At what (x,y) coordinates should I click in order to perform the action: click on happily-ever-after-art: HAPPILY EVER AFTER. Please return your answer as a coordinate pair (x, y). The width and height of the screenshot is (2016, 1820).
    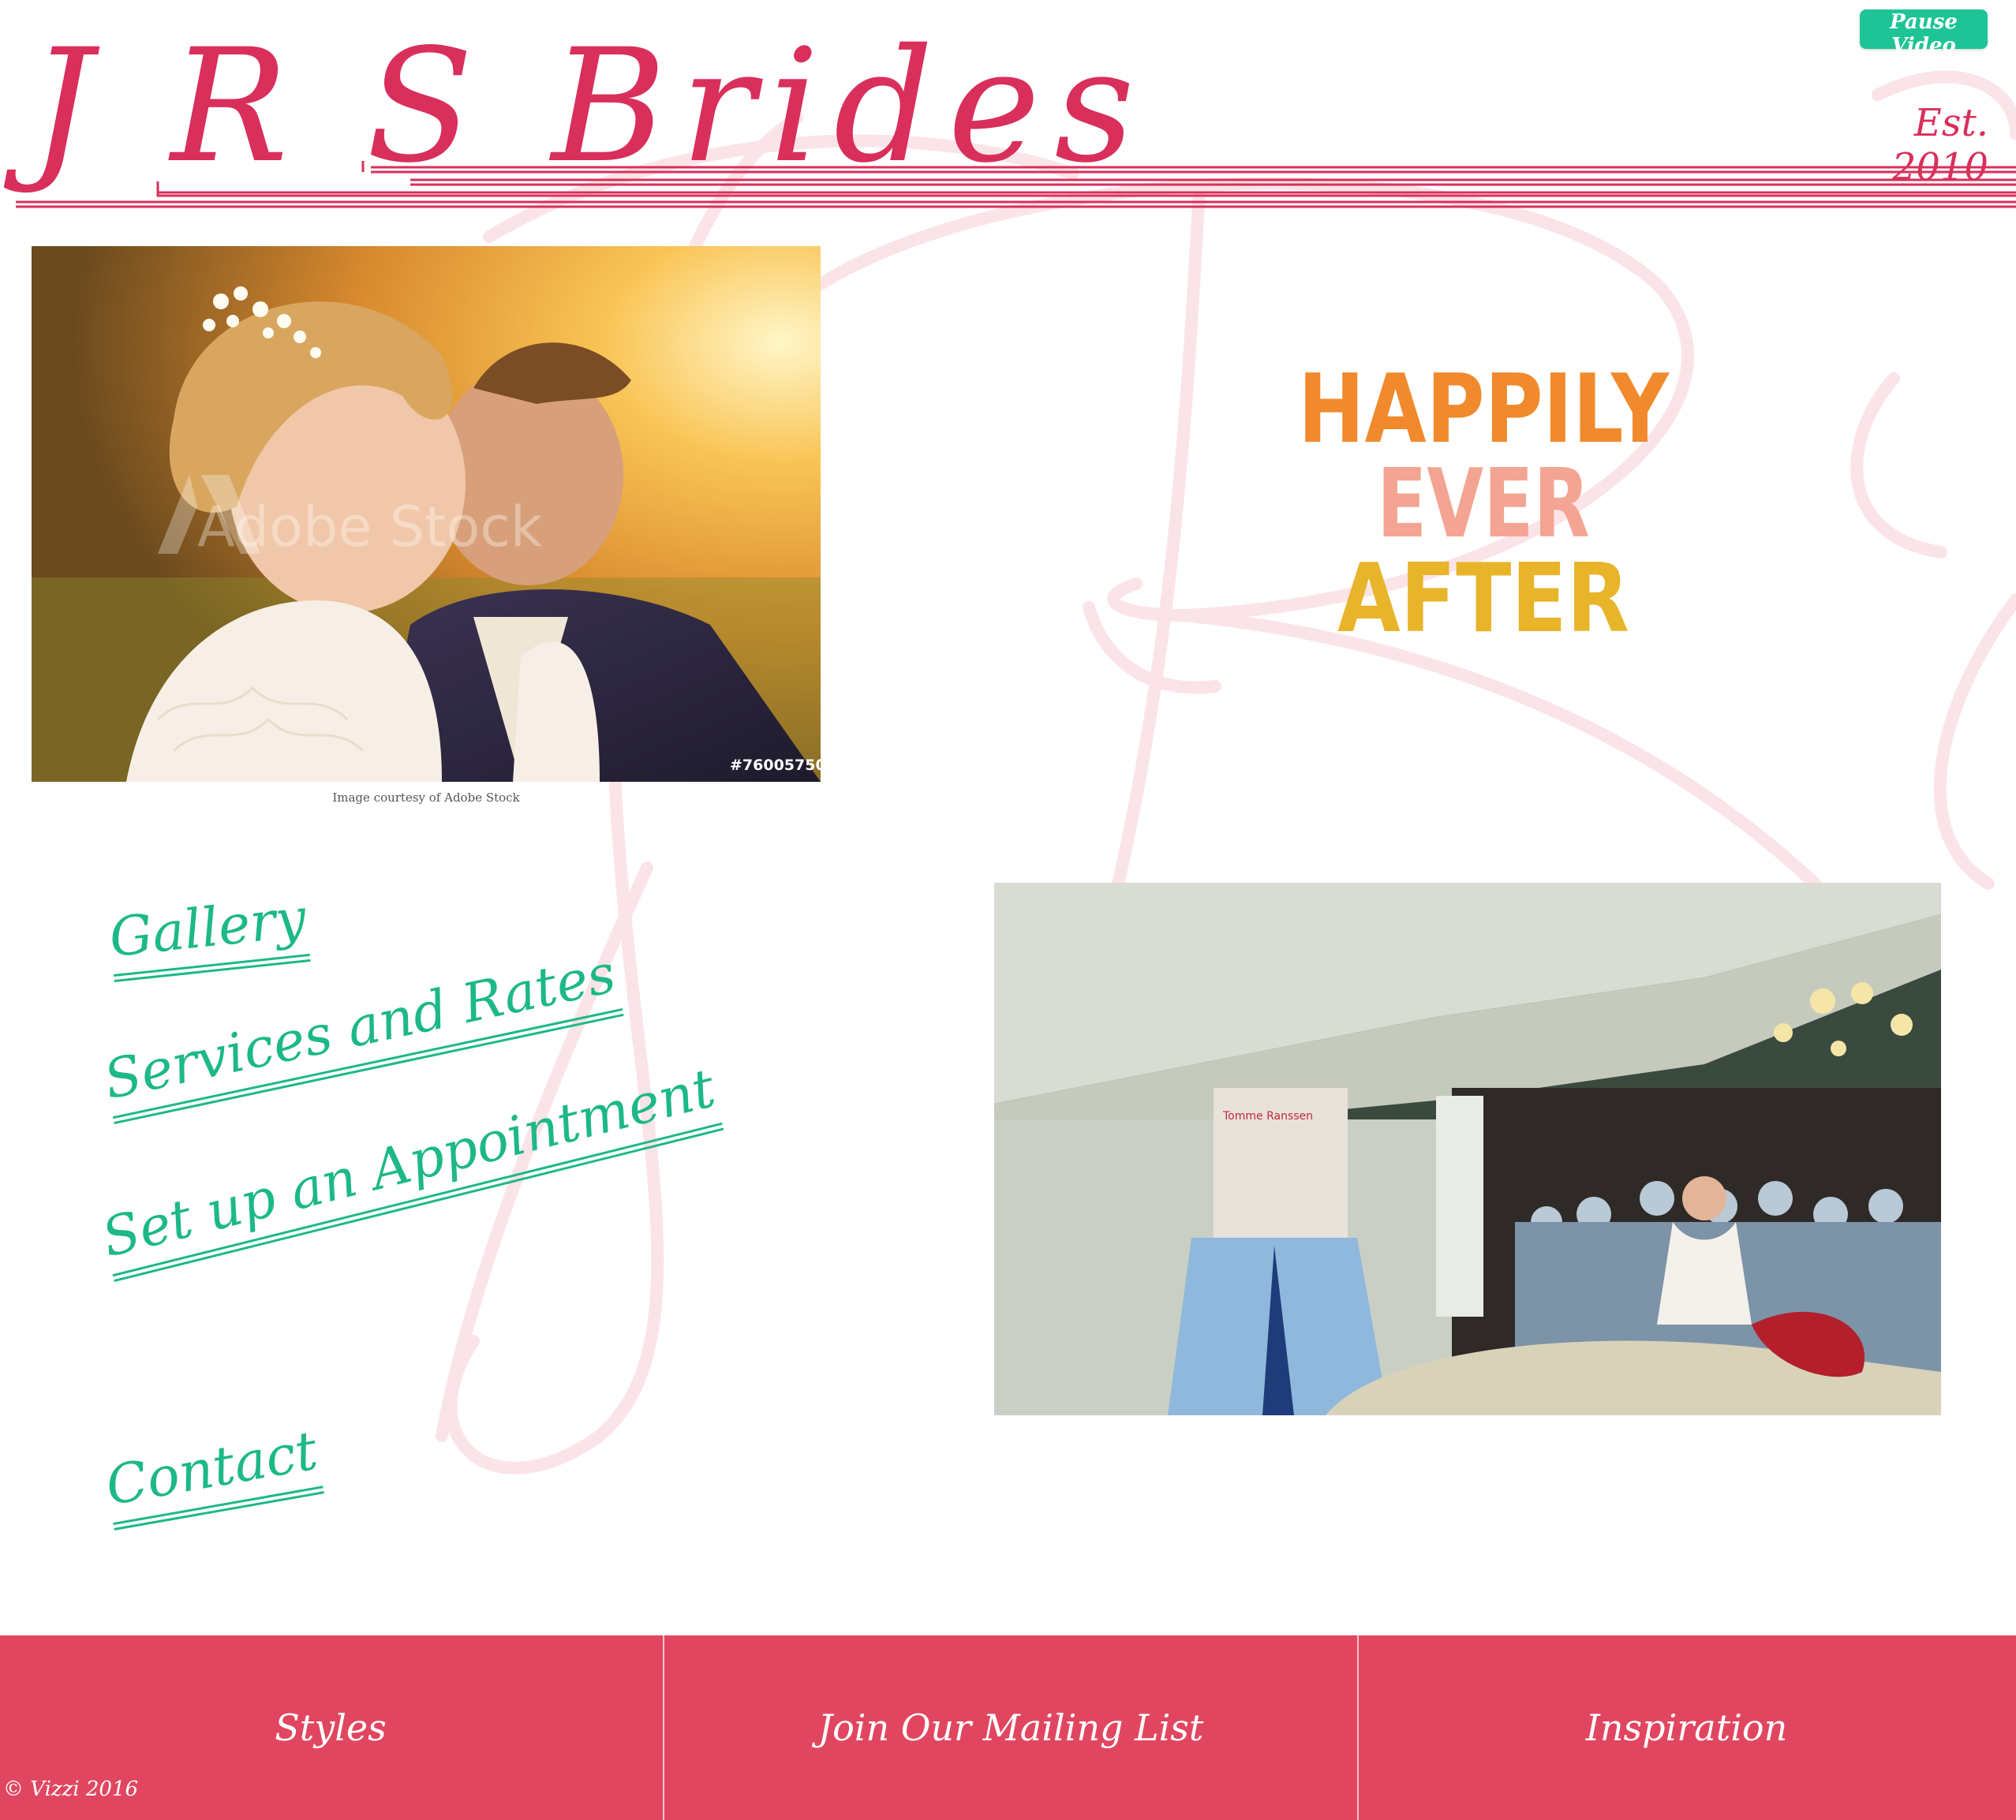
    Looking at the image, I should click on (1484, 501).